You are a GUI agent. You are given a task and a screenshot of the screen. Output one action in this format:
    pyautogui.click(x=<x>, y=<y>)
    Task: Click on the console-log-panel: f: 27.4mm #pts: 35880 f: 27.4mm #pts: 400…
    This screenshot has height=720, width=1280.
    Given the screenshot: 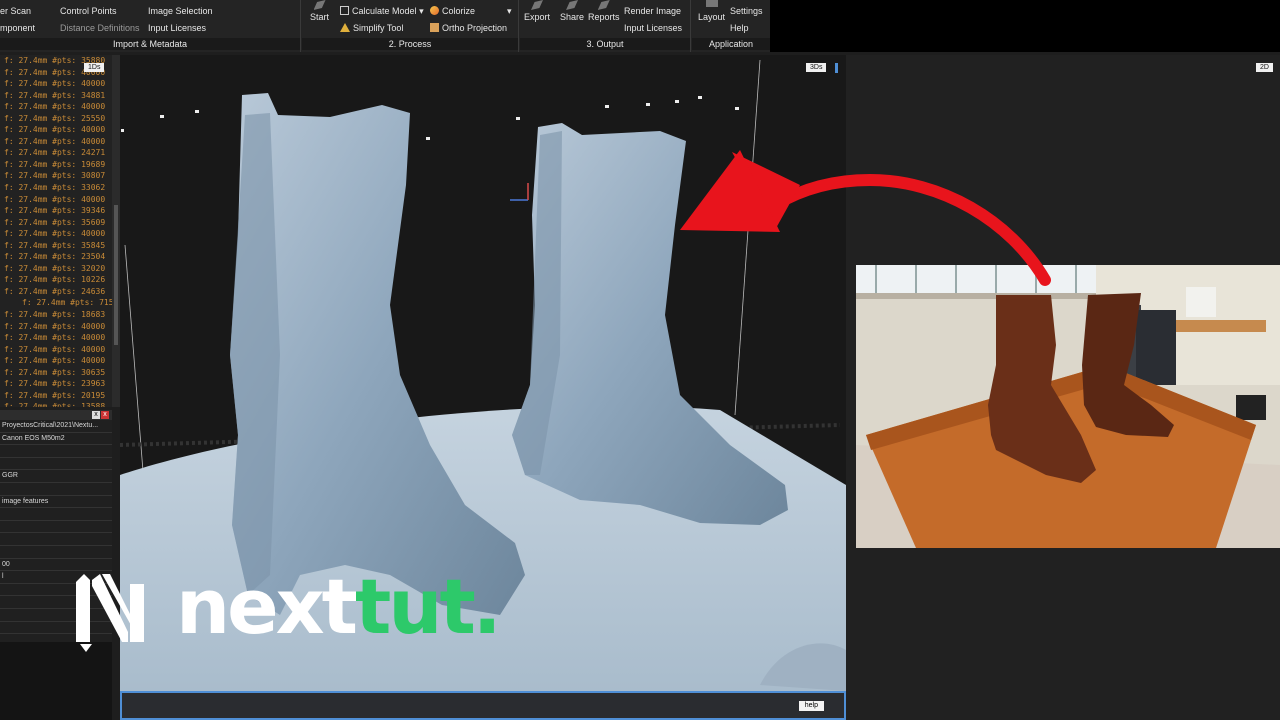 What is the action you would take?
    pyautogui.click(x=56, y=231)
    